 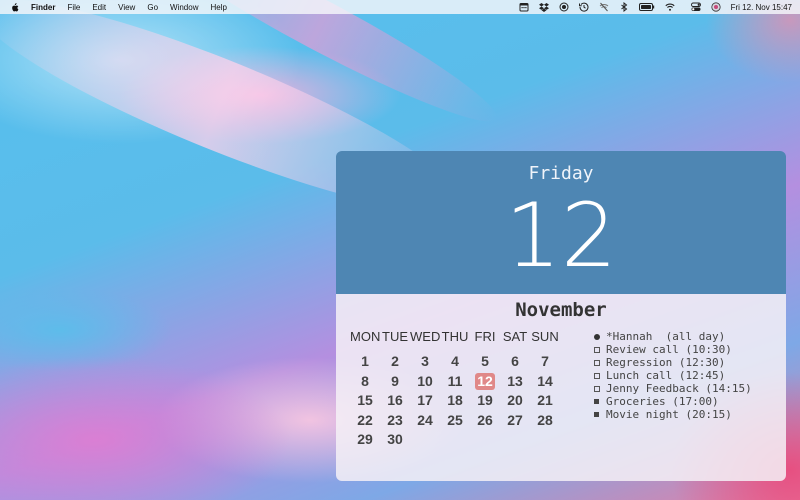 What do you see at coordinates (515, 362) in the screenshot?
I see `day-cell: 6` at bounding box center [515, 362].